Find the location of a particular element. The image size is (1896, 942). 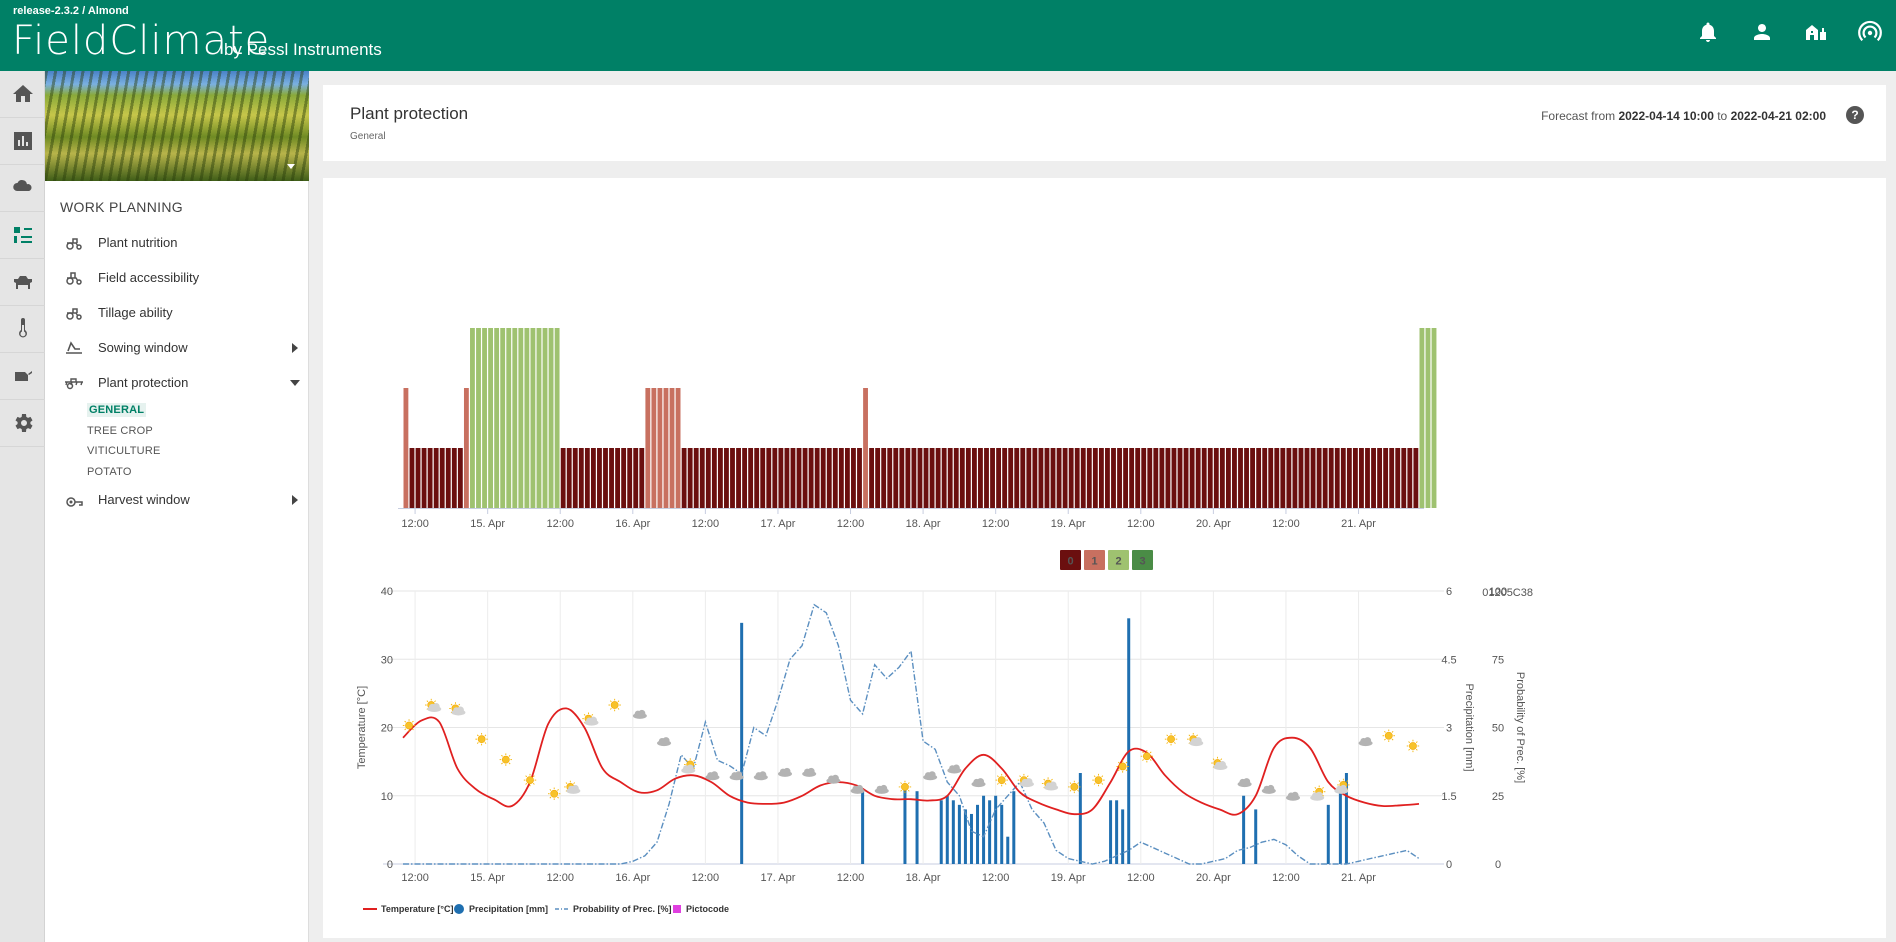

user-icon is located at coordinates (1763, 33).